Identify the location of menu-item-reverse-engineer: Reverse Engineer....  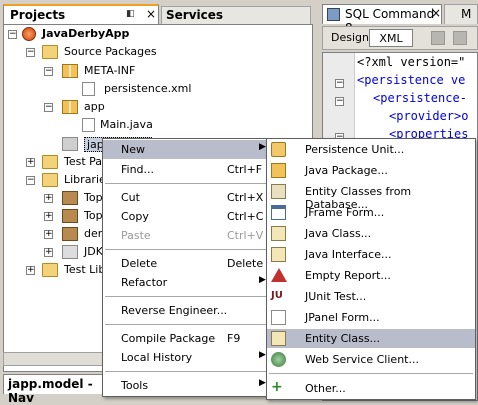
(186, 310).